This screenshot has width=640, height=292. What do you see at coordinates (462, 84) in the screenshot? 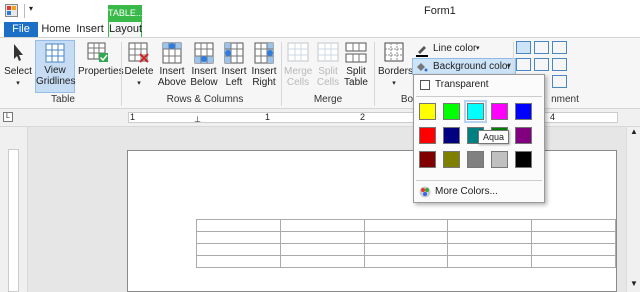
I see `transparent-label: Transparent` at bounding box center [462, 84].